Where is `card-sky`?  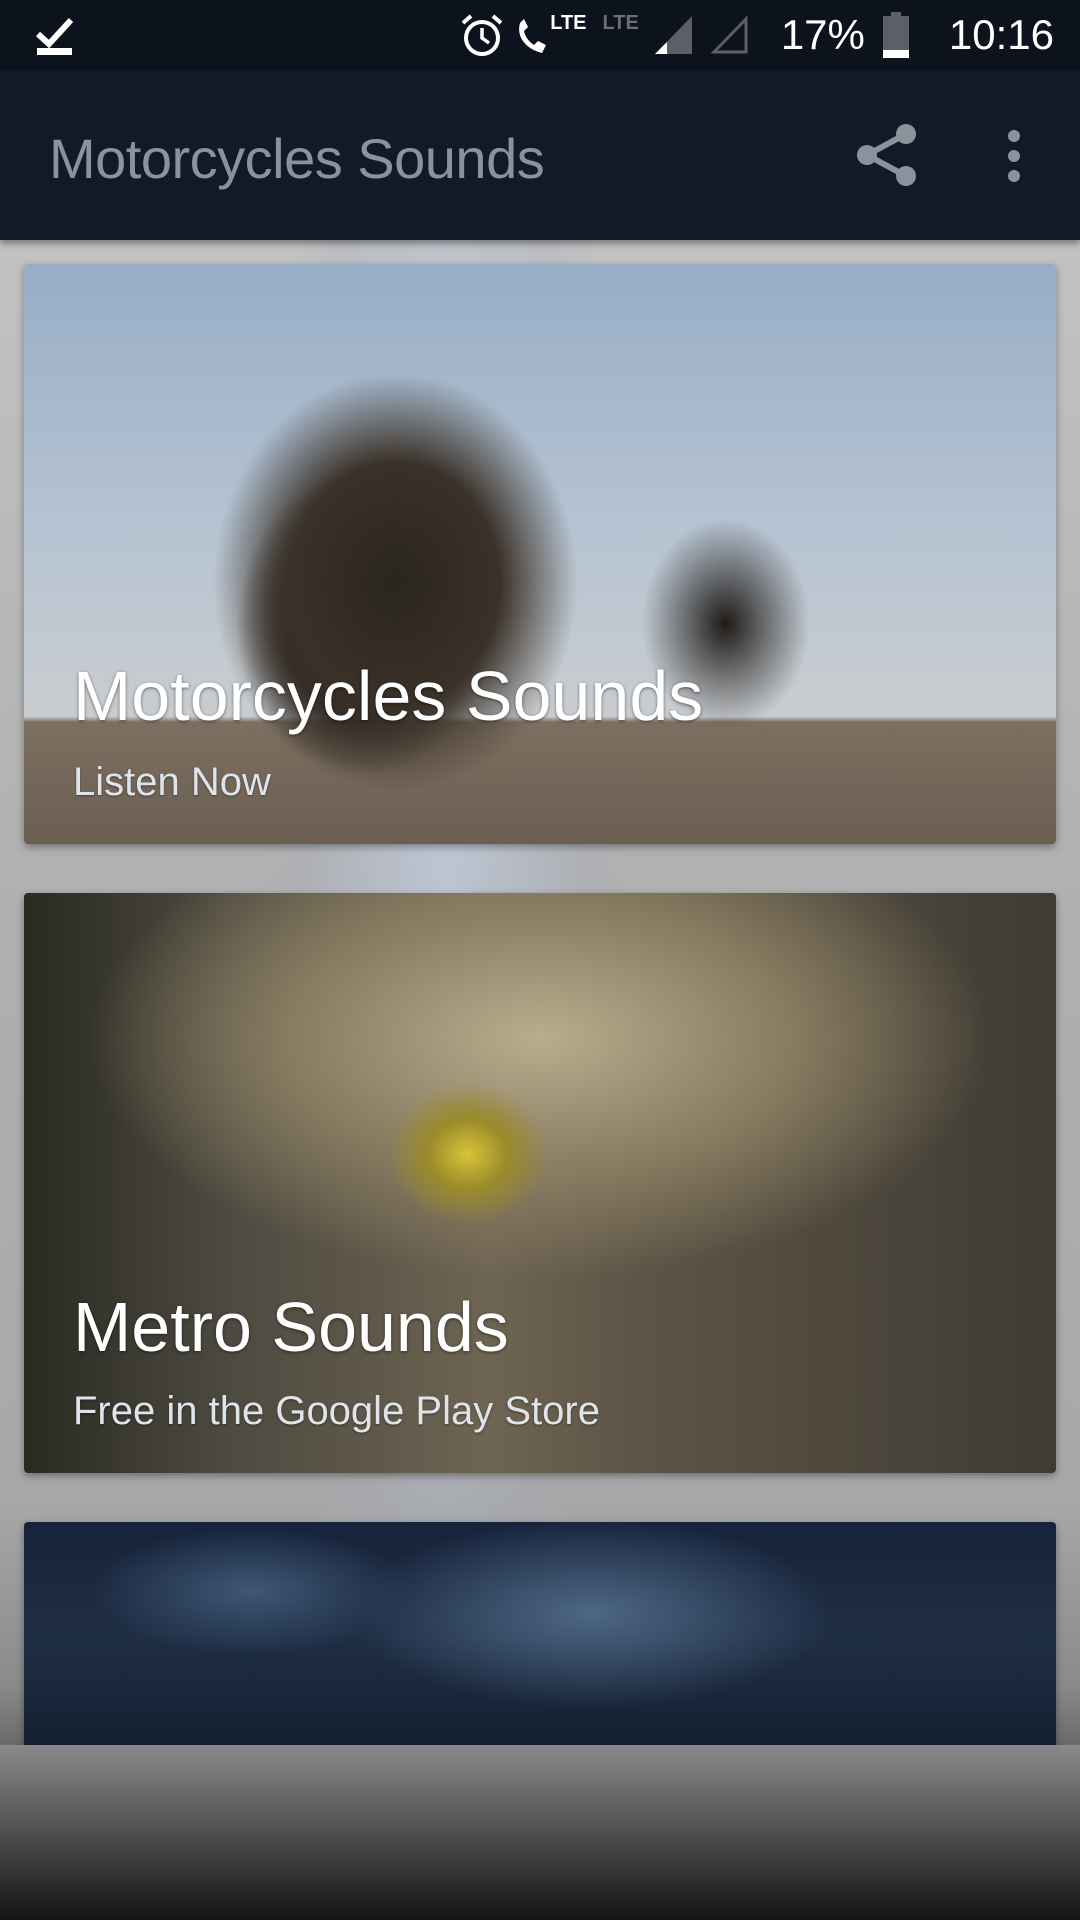
card-sky is located at coordinates (540, 1637).